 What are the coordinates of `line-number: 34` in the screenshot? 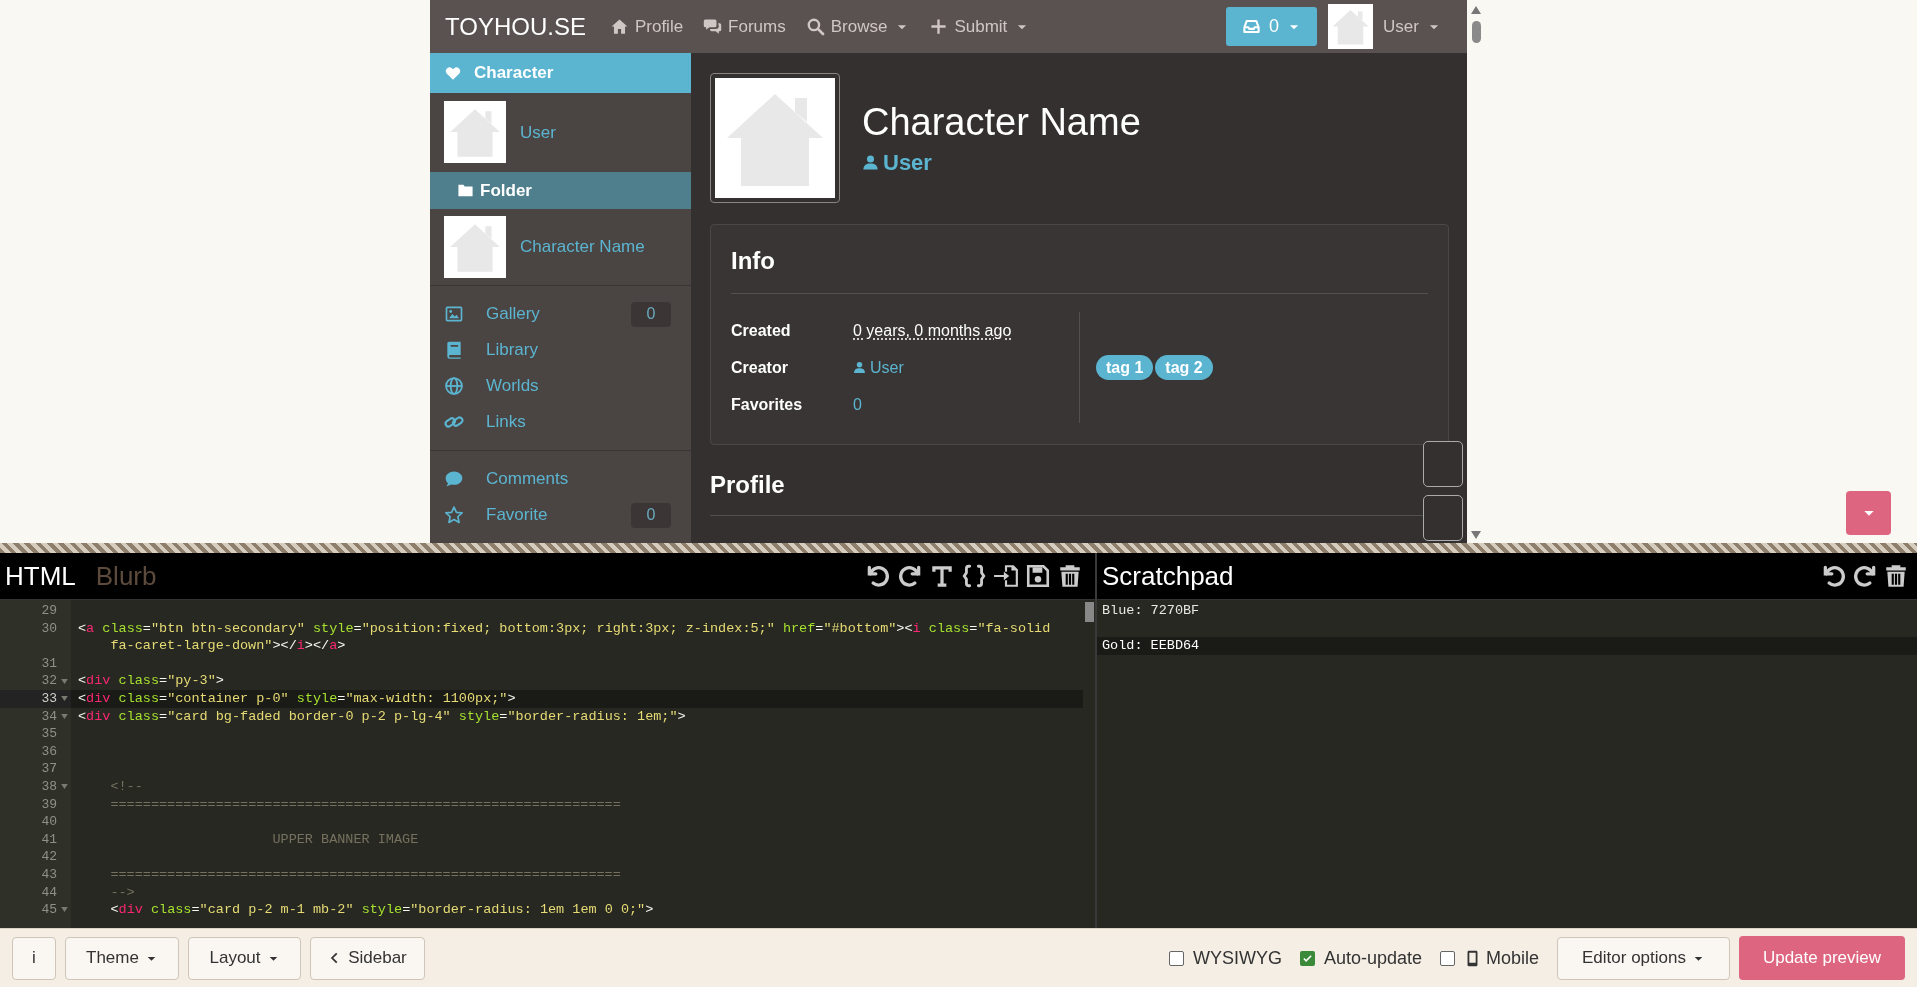 It's located at (49, 716).